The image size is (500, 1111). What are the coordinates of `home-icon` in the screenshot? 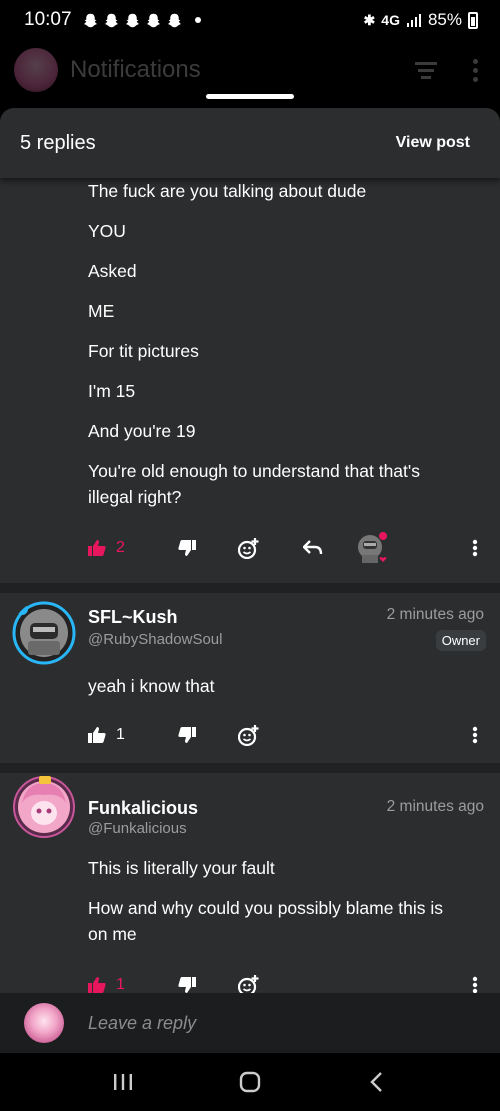 It's located at (250, 1082).